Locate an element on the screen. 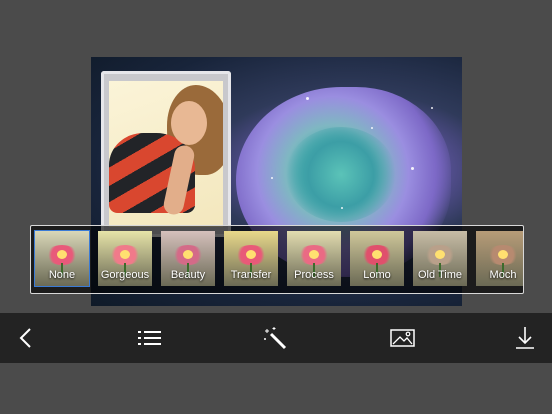  filter-item-transfer: Transfer is located at coordinates (251, 258).